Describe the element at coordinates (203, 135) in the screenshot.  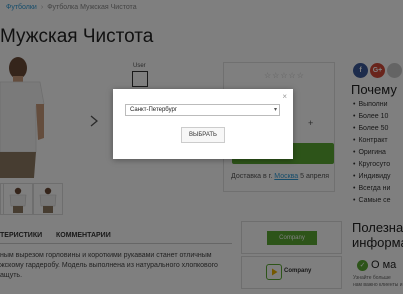
I see `choose-button: ВЫБРАТЬ` at that location.